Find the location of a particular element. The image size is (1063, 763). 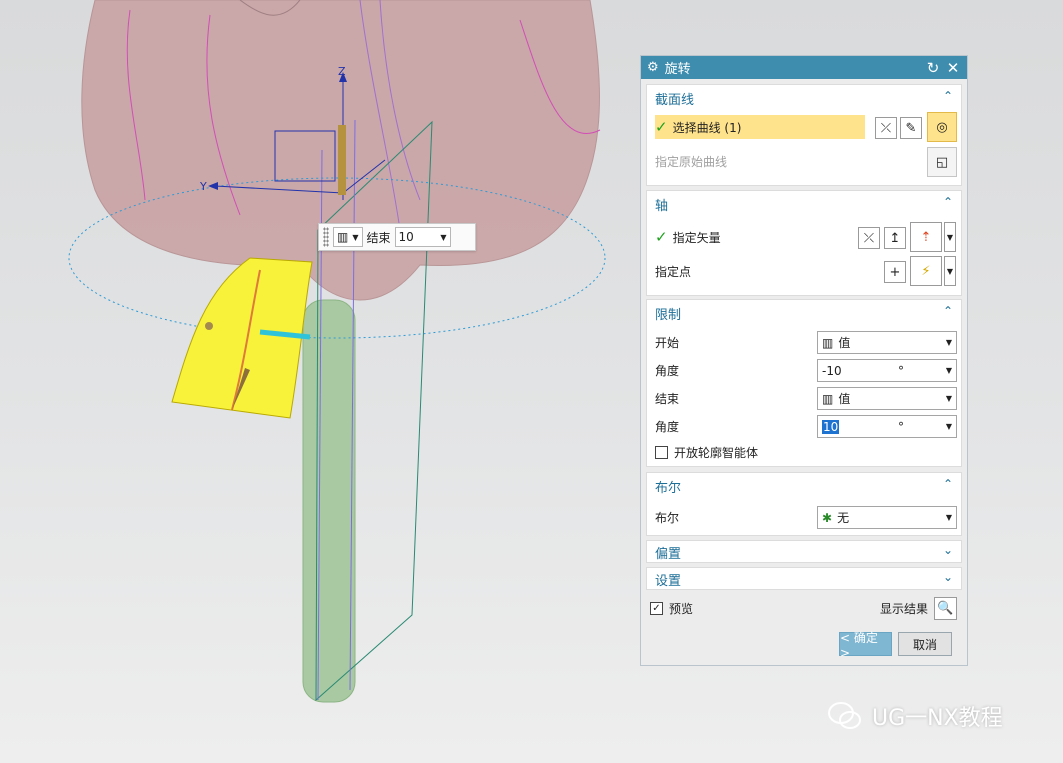

stem is located at coordinates (329, 501).